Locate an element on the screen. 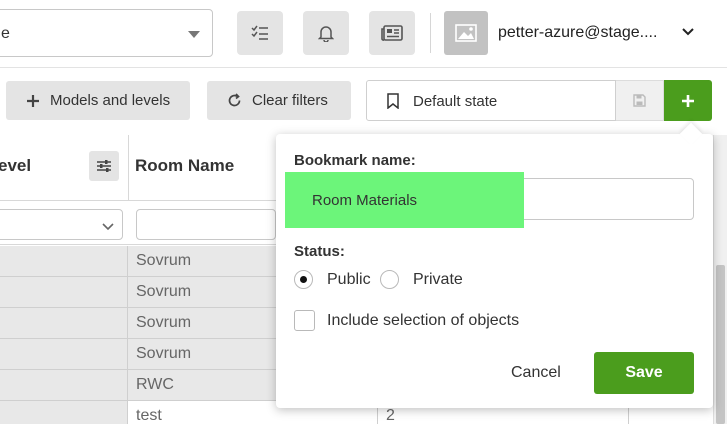 This screenshot has width=727, height=424. sliders-icon is located at coordinates (104, 166).